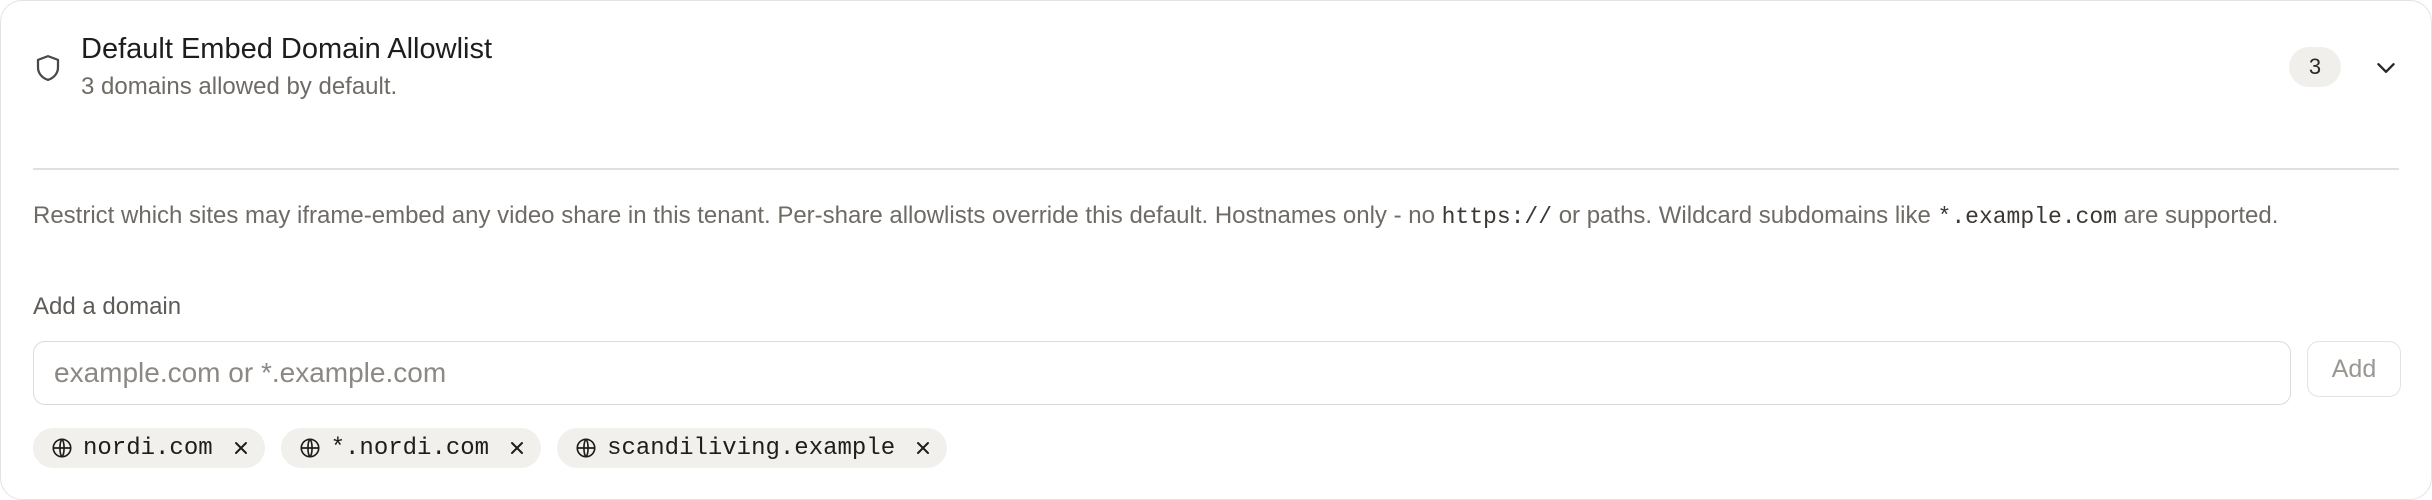  I want to click on domain-input, so click(1162, 373).